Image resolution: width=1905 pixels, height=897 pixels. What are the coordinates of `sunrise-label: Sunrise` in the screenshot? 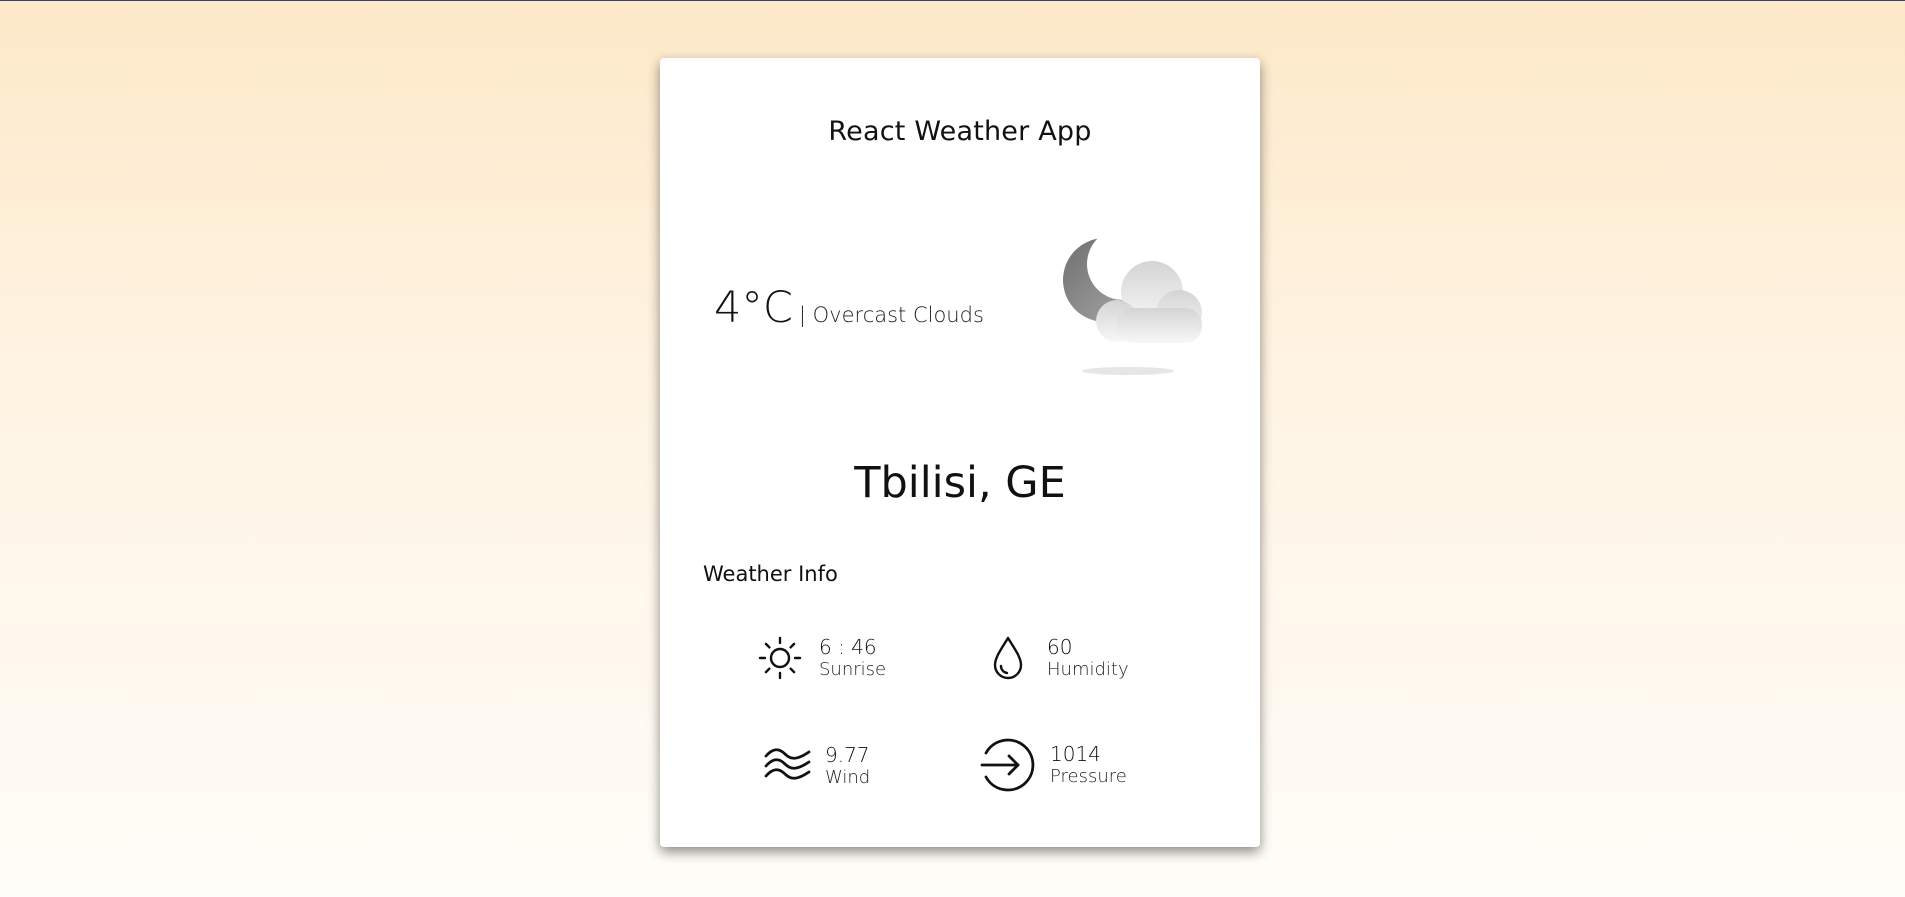 It's located at (853, 669).